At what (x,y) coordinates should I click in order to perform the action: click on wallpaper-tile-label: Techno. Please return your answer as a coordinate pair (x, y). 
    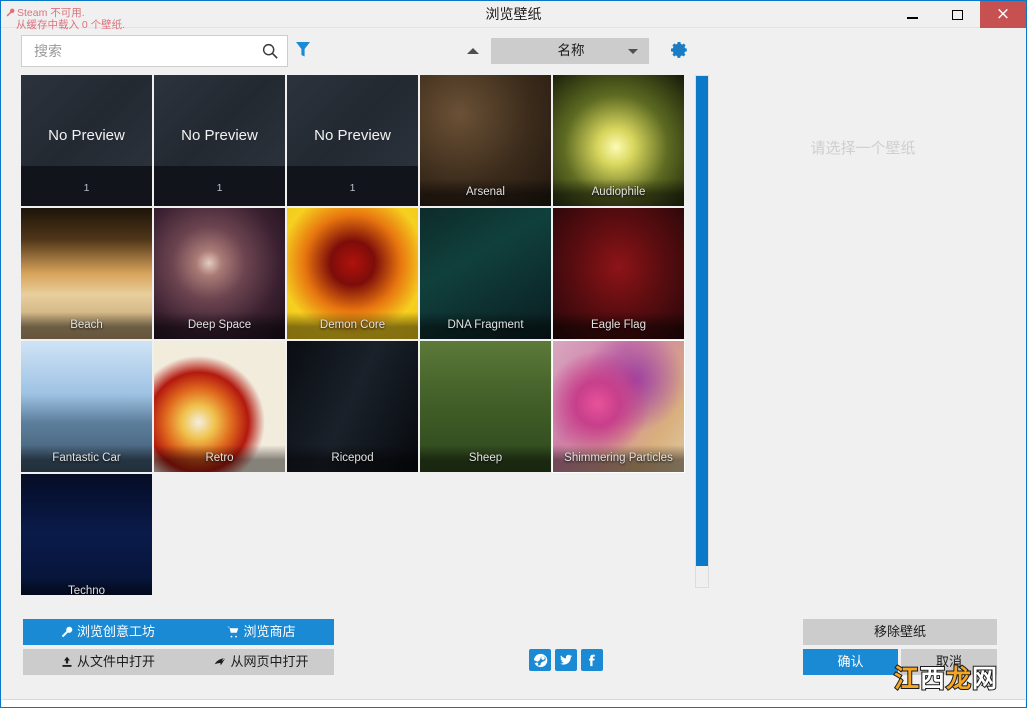
    Looking at the image, I should click on (86, 586).